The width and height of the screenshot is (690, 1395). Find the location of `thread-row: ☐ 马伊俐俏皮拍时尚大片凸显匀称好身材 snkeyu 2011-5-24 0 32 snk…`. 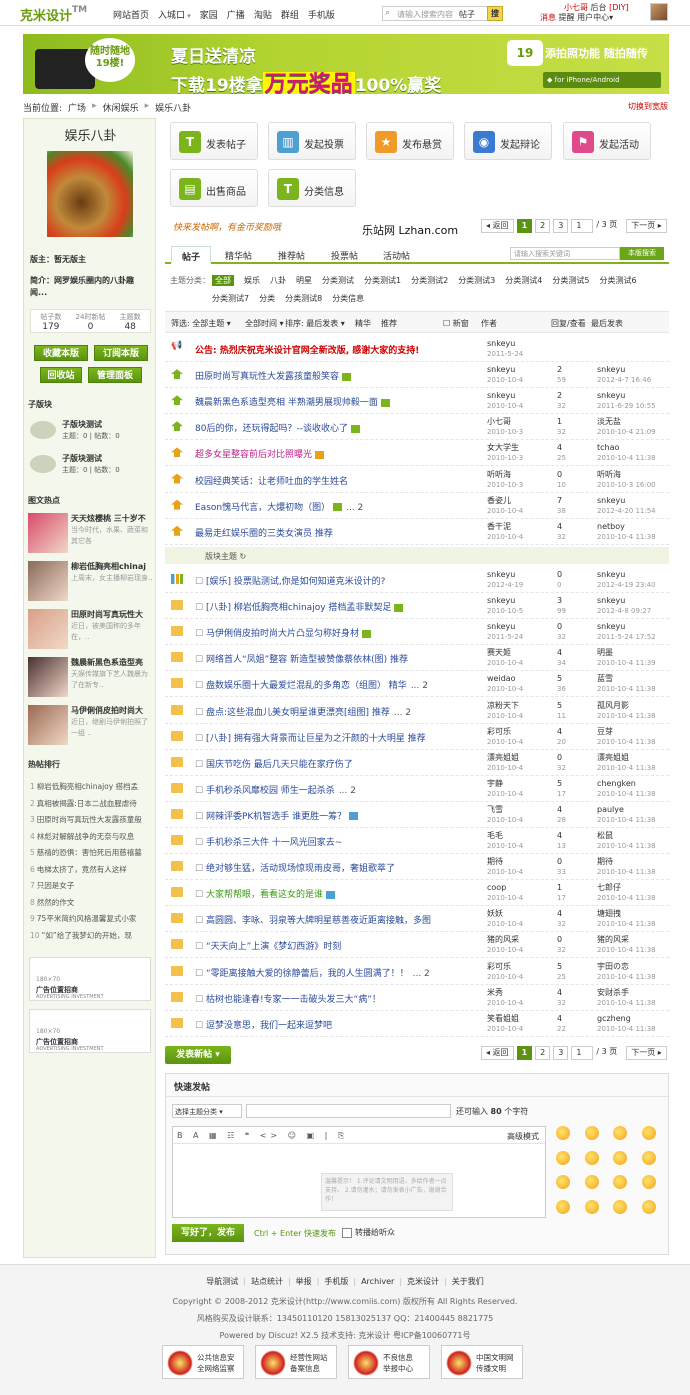

thread-row: ☐ 马伊俐俏皮拍时尚大片凸显匀称好身材 snkeyu 2011-5-24 0 32 snk… is located at coordinates (417, 632).